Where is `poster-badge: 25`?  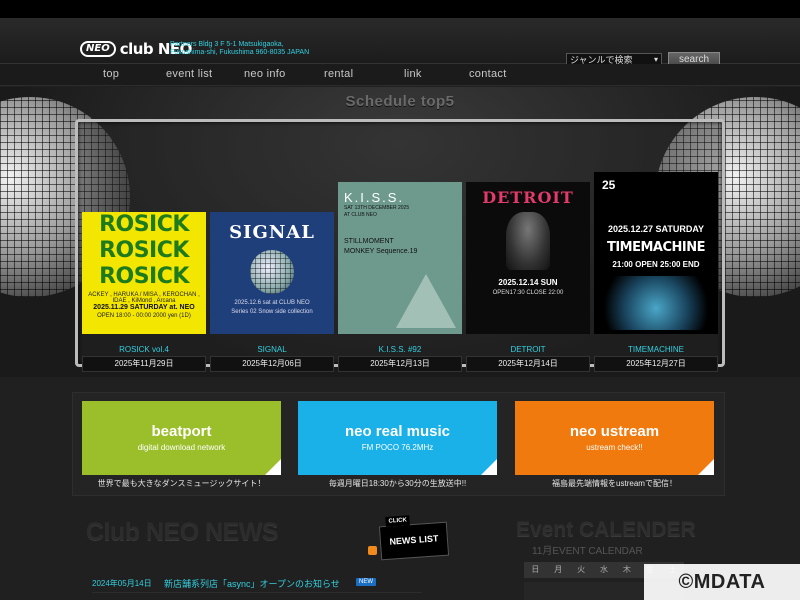 poster-badge: 25 is located at coordinates (609, 185).